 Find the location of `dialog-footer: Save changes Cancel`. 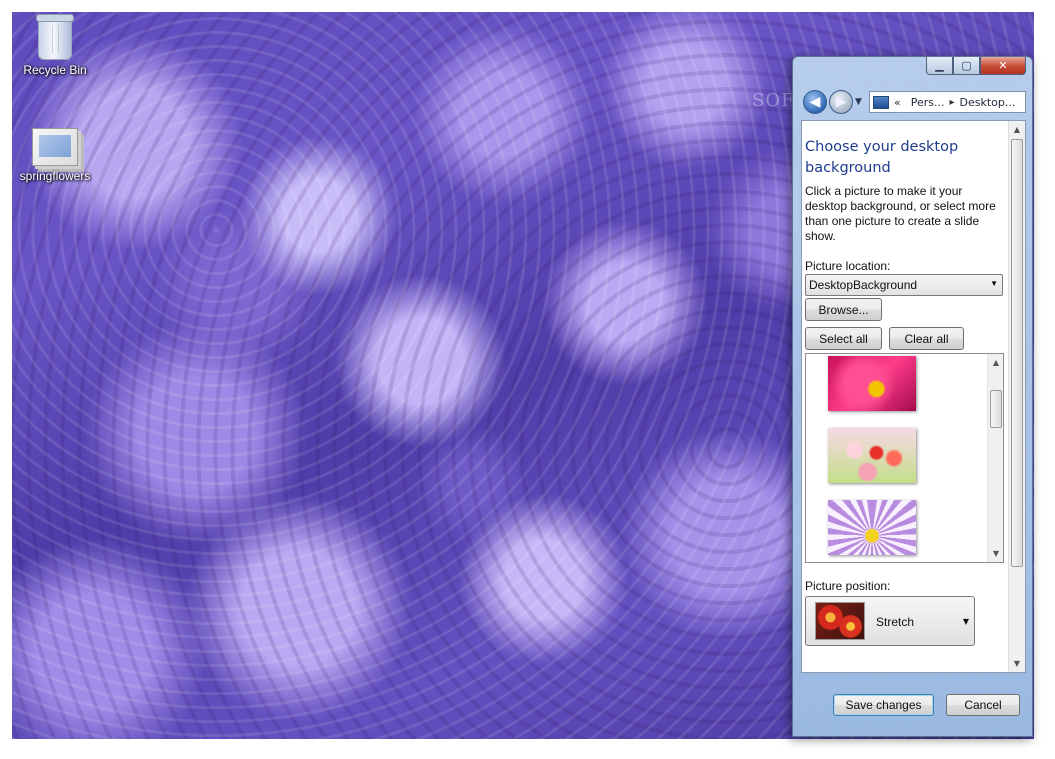

dialog-footer: Save changes Cancel is located at coordinates (912, 706).